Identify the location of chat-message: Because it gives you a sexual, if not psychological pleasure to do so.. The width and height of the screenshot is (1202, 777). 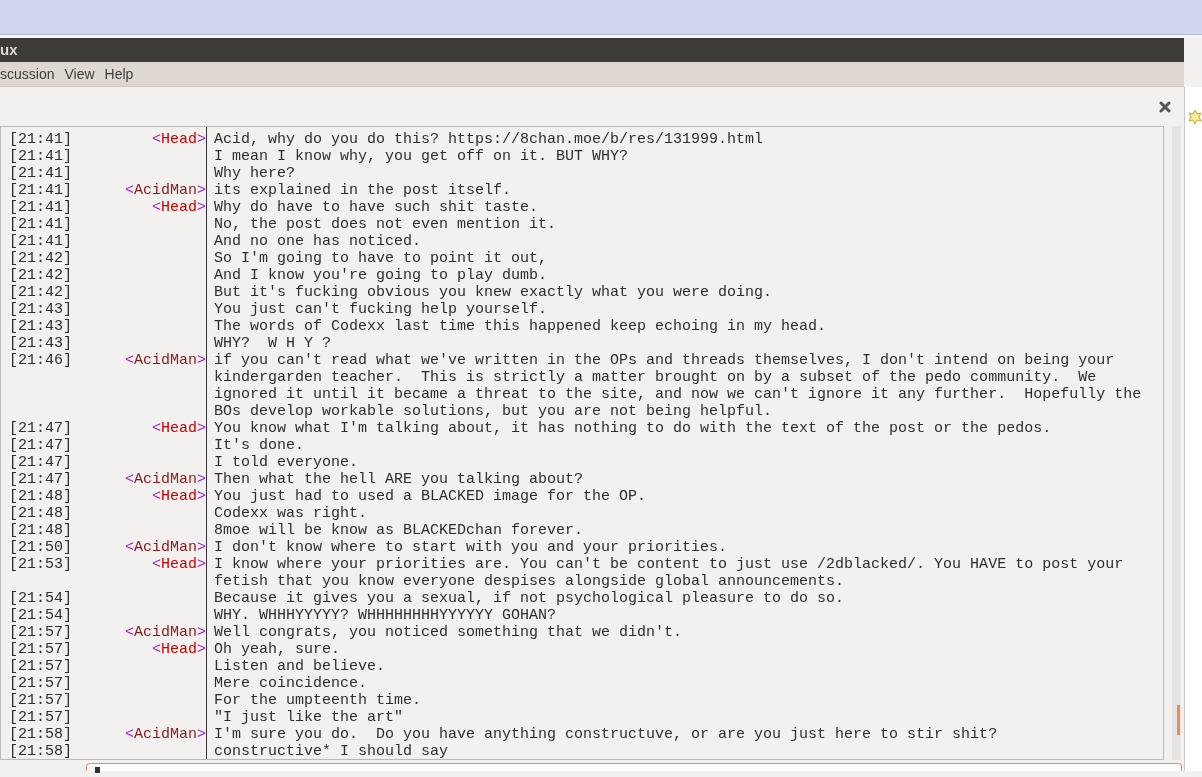
(529, 598).